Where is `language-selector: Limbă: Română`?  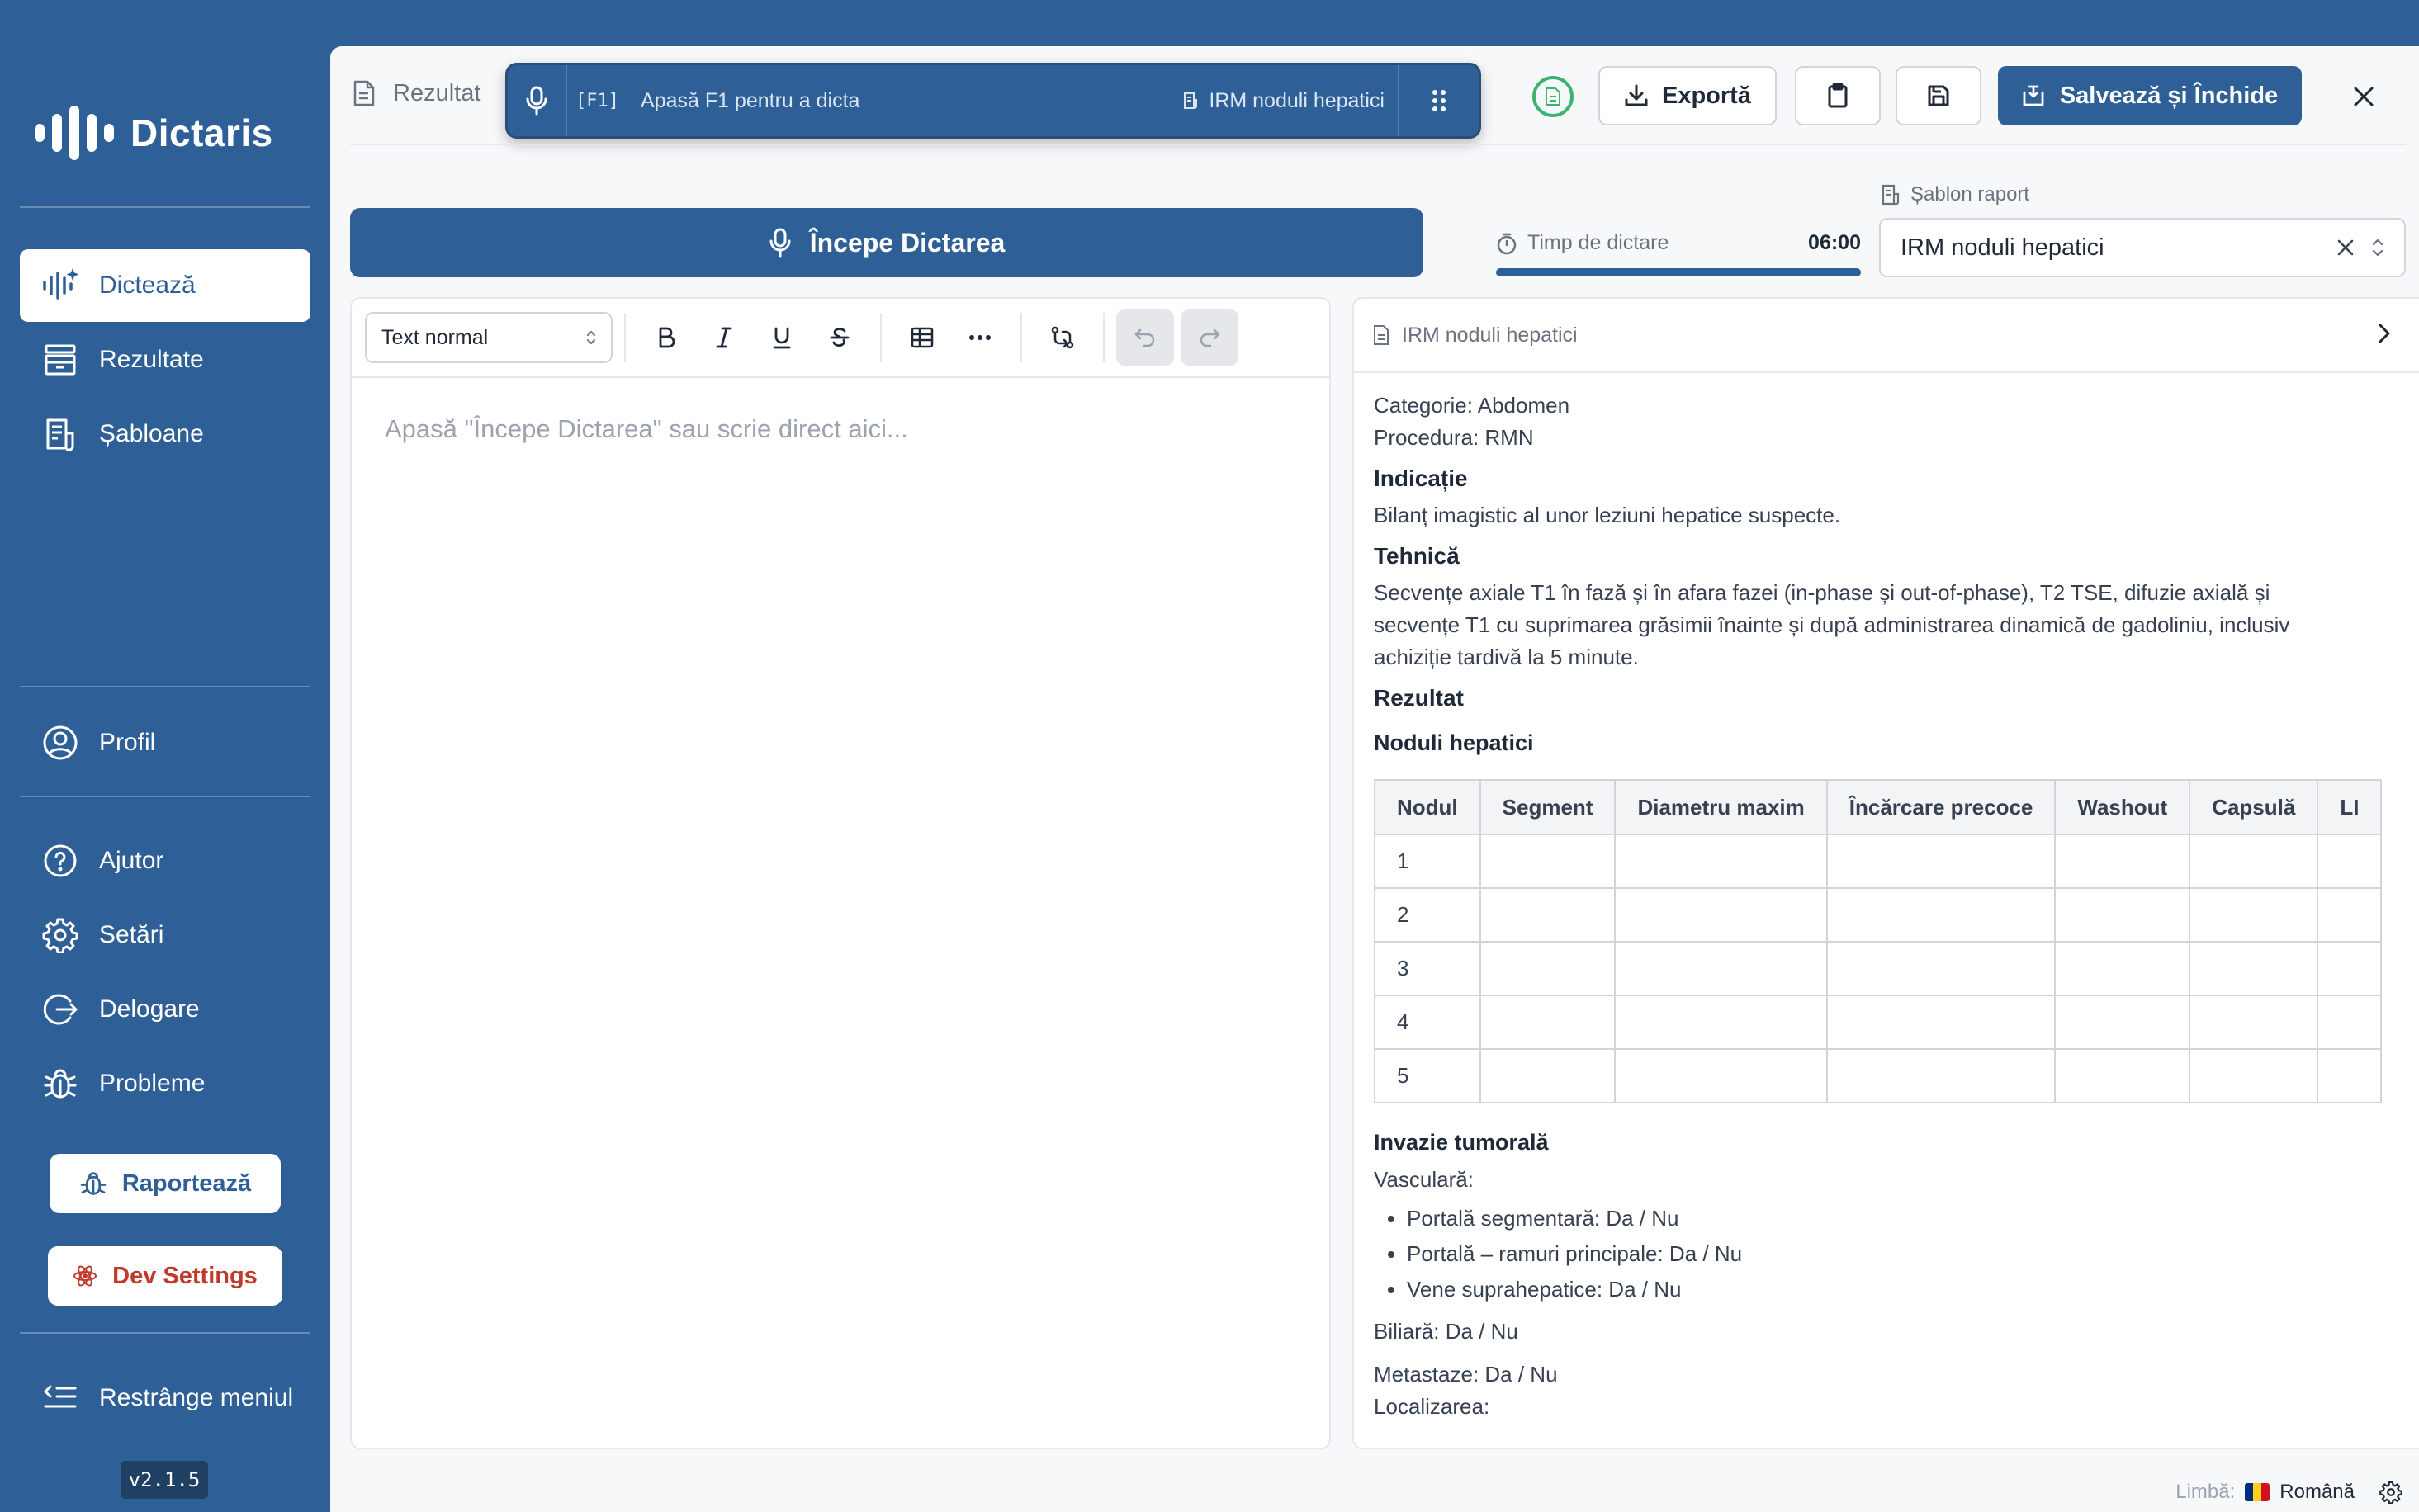 language-selector: Limbă: Română is located at coordinates (2288, 1492).